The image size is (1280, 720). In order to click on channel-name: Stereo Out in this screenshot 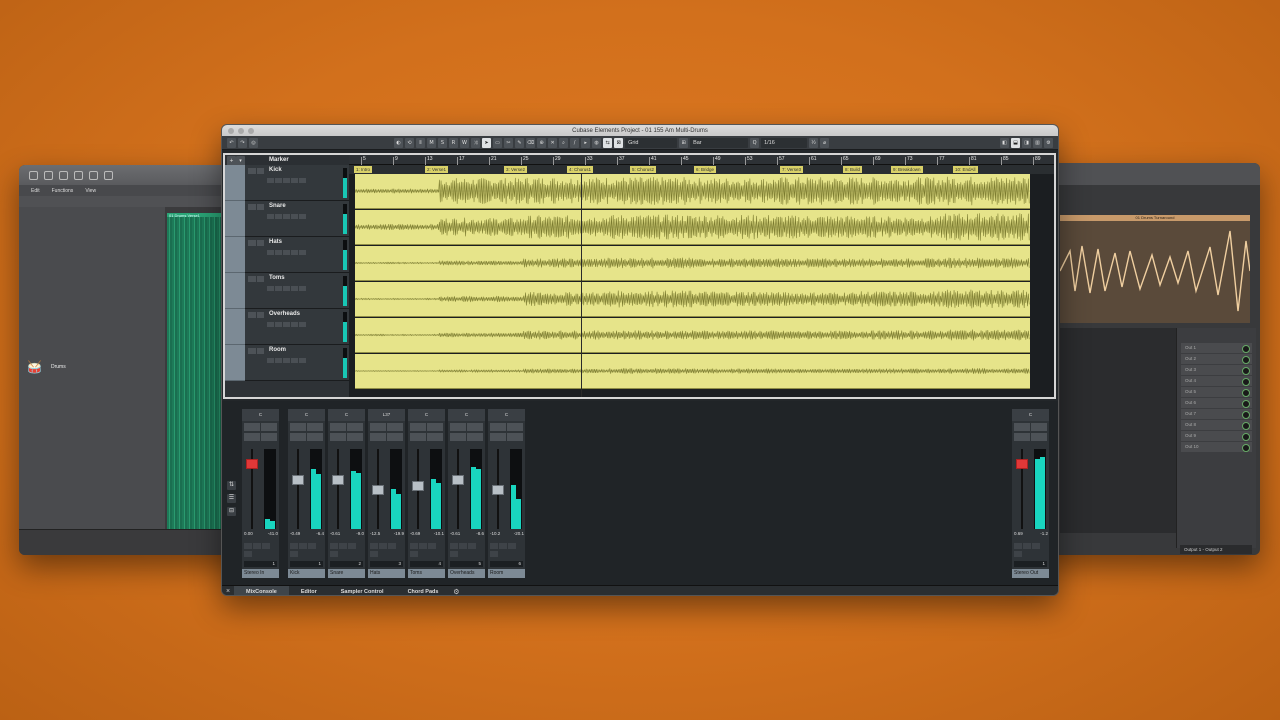, I will do `click(1030, 573)`.